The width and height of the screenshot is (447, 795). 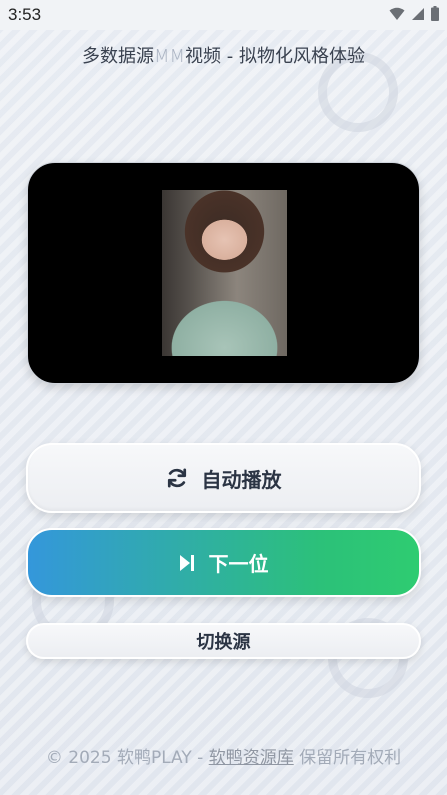 What do you see at coordinates (241, 479) in the screenshot?
I see `auto-play-label: 自动播放` at bounding box center [241, 479].